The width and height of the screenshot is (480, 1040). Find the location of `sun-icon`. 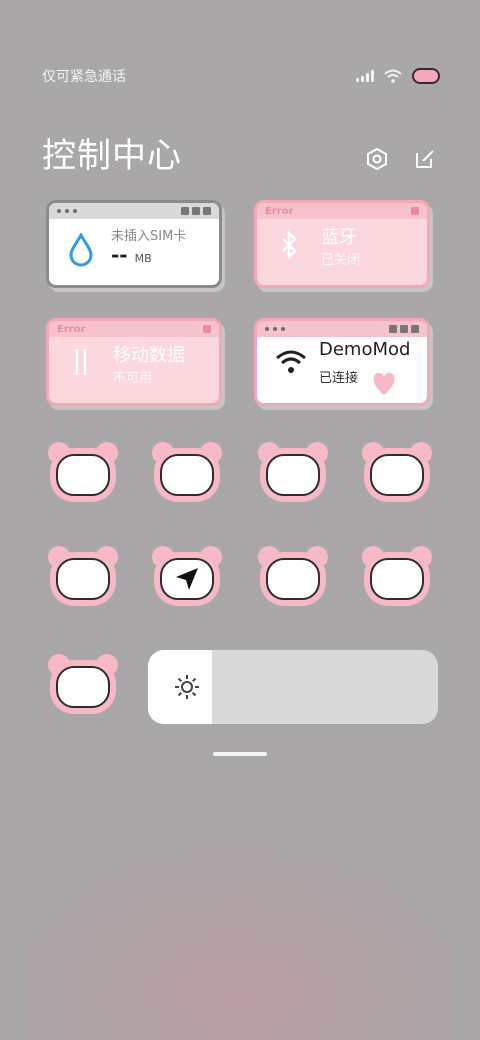

sun-icon is located at coordinates (187, 687).